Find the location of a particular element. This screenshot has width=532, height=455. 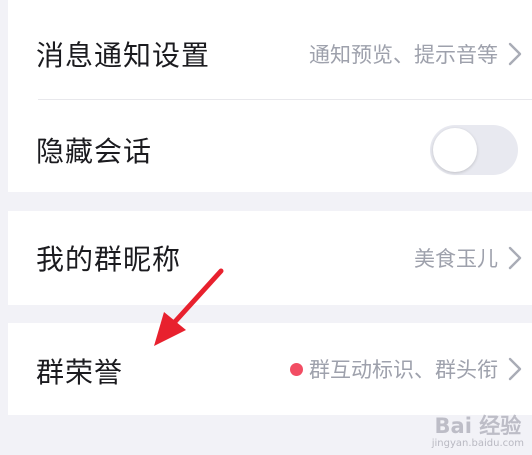

row-detail-wrap: 群互动标识、群头衔 is located at coordinates (394, 369).